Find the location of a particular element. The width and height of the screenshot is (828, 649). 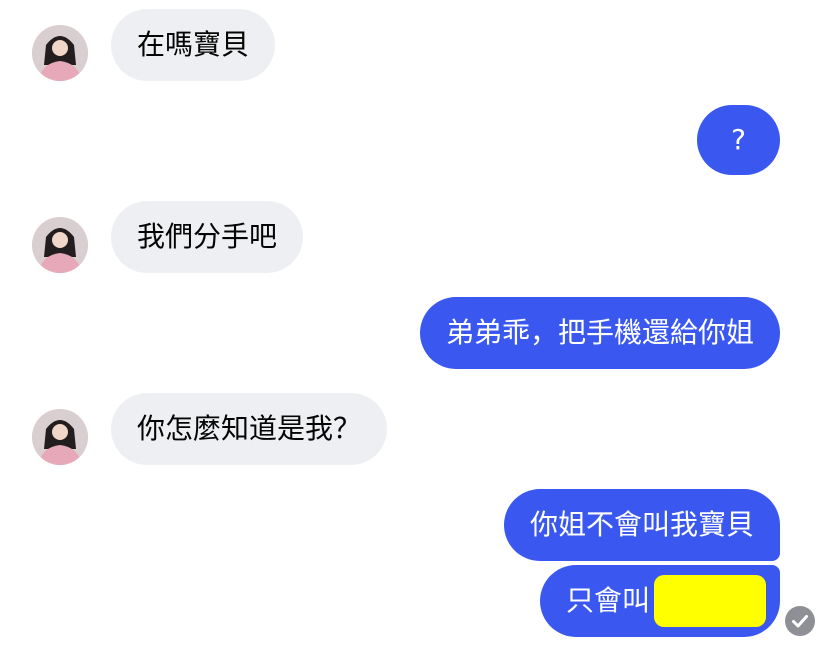

message-sent-3: 你姐不會叫我寶貝 is located at coordinates (641, 525).